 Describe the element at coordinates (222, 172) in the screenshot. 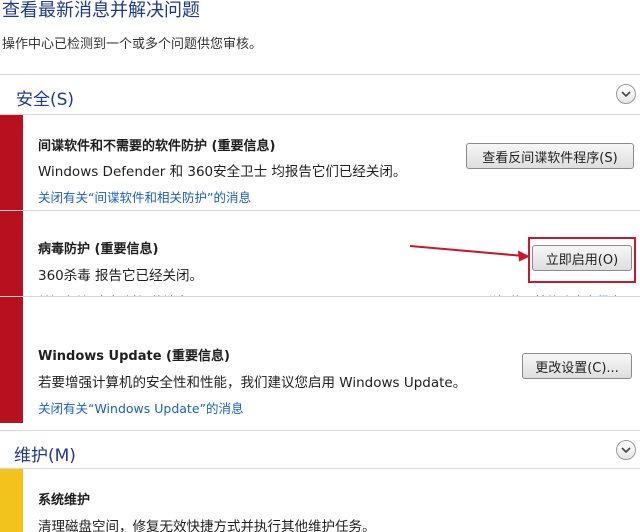

I see `card-description: Windows Defender 和 360安全卫士 均报告它们已经关闭。` at that location.